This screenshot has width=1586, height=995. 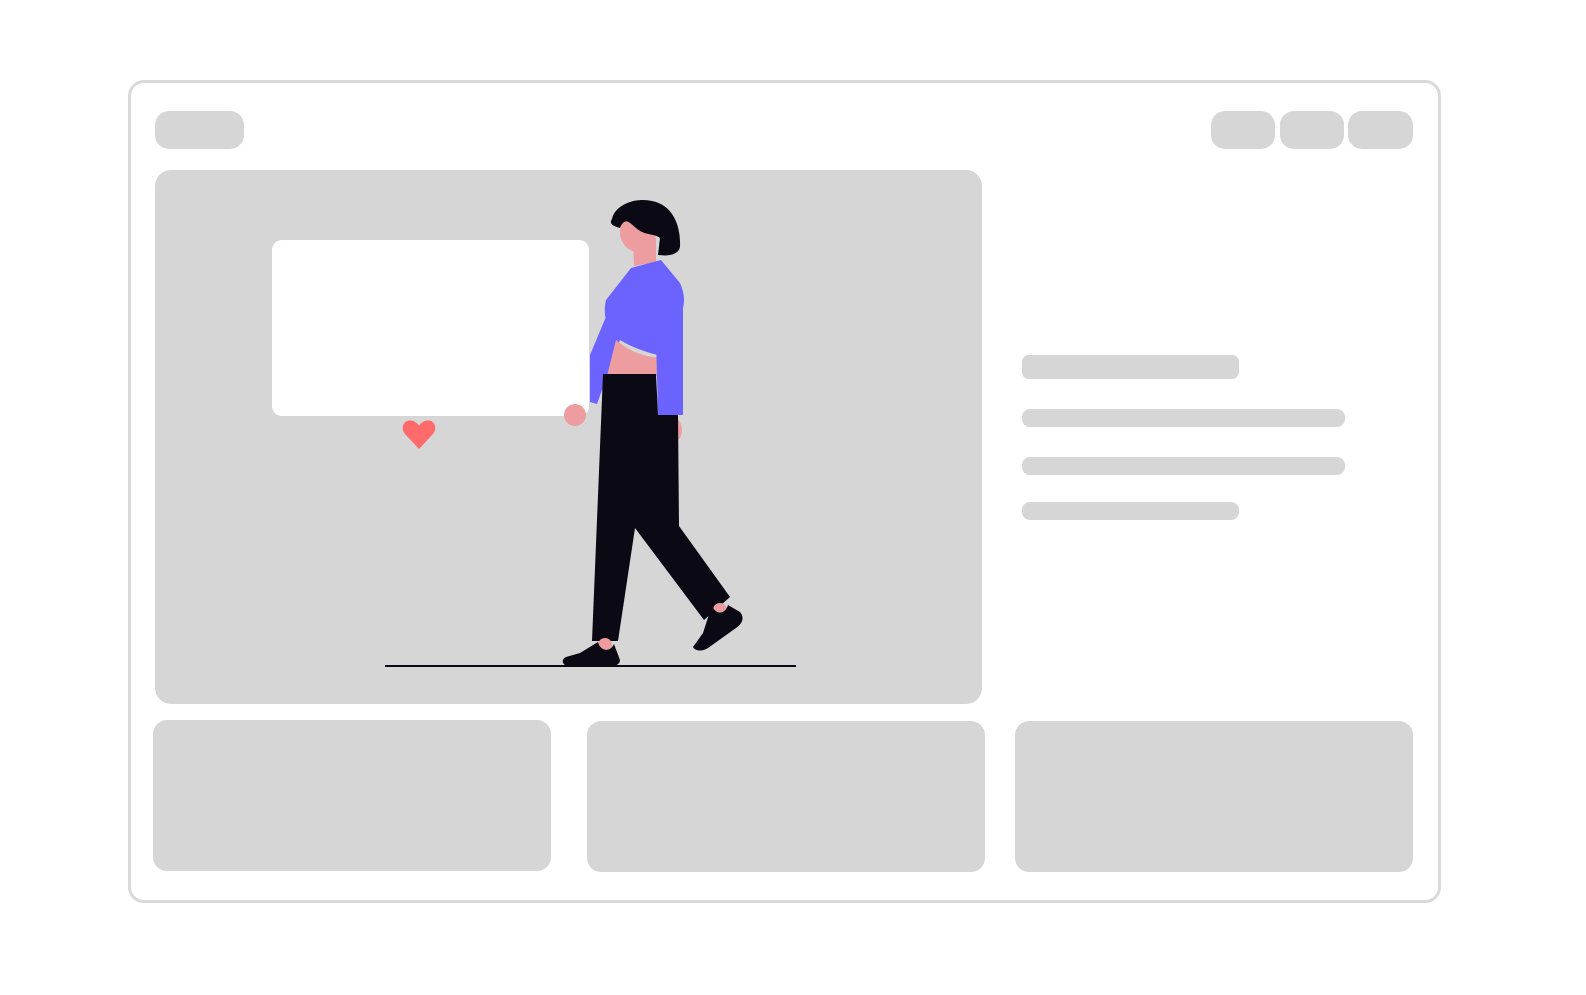 What do you see at coordinates (1130, 367) in the screenshot?
I see `sidebar-heading-line` at bounding box center [1130, 367].